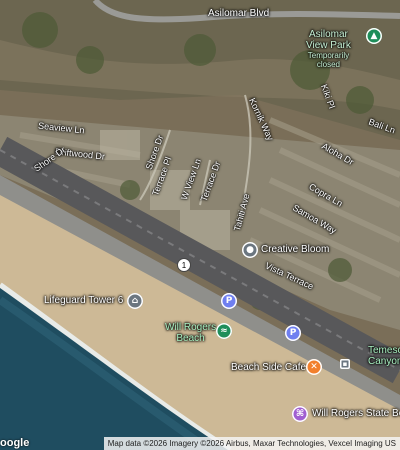 The height and width of the screenshot is (450, 400). Describe the element at coordinates (384, 361) in the screenshot. I see `temescal-line-2: Canyon` at that location.